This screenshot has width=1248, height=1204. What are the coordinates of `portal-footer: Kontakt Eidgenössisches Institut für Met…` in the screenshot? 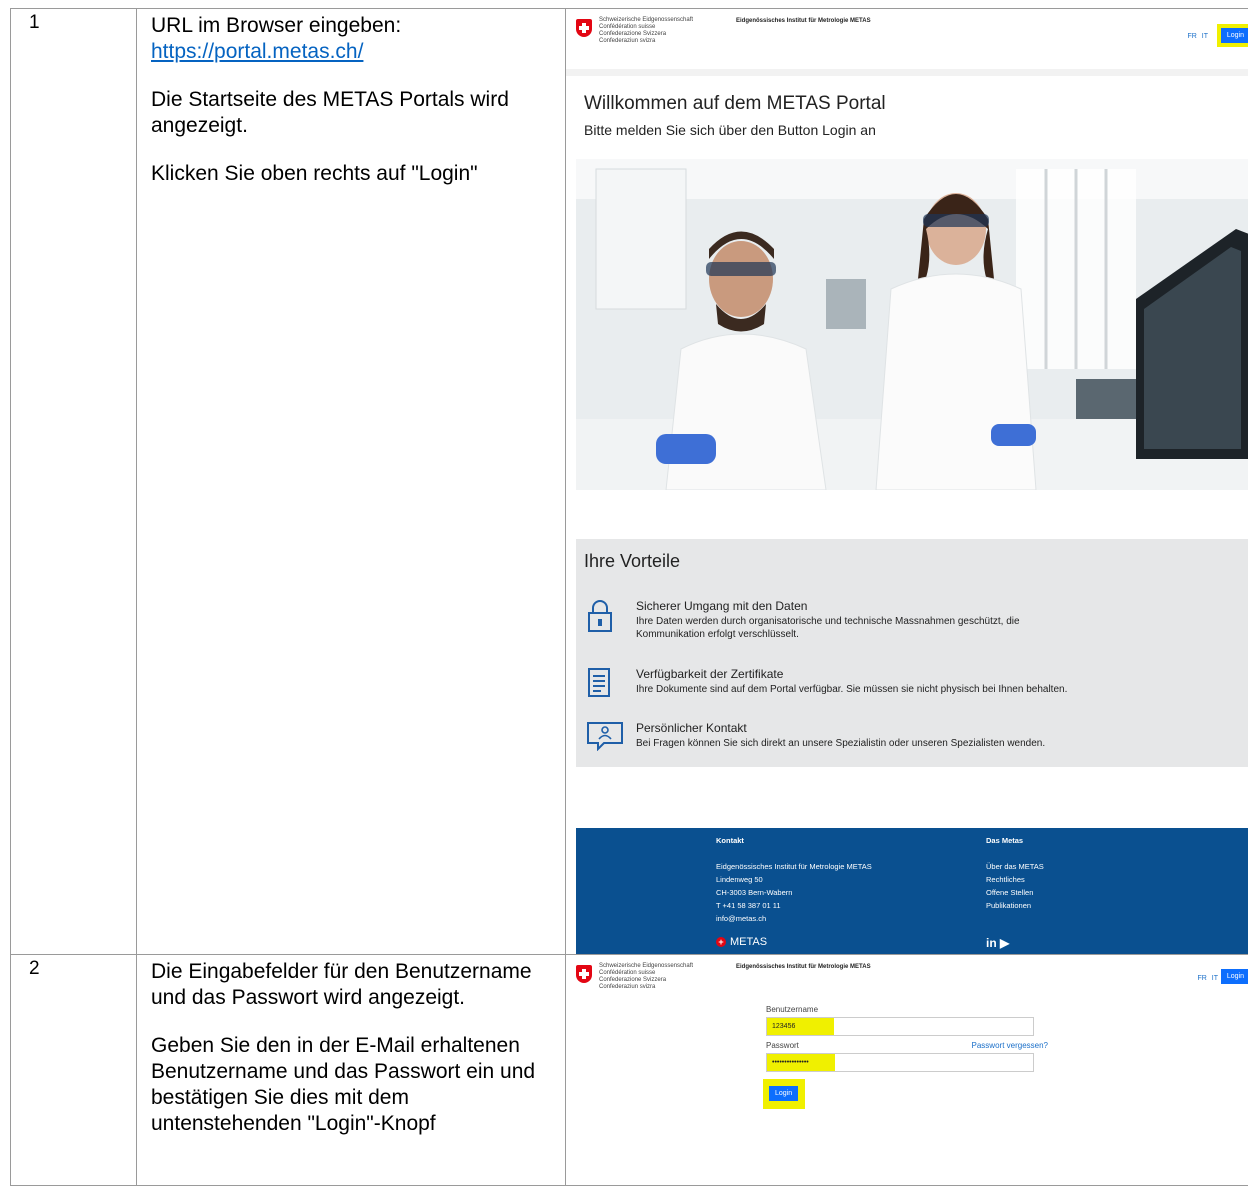 It's located at (912, 891).